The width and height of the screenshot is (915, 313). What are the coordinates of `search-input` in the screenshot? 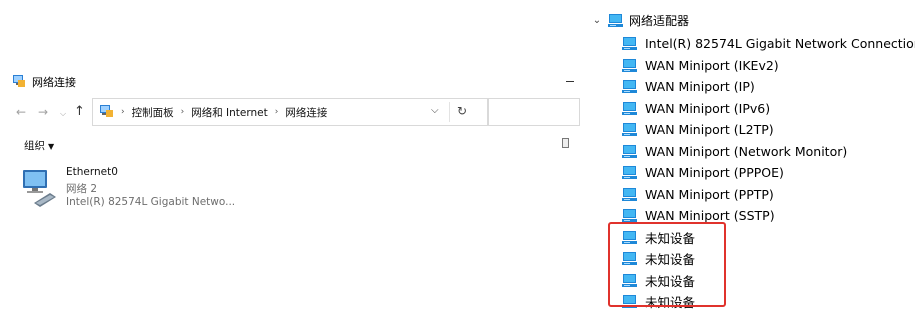 It's located at (534, 112).